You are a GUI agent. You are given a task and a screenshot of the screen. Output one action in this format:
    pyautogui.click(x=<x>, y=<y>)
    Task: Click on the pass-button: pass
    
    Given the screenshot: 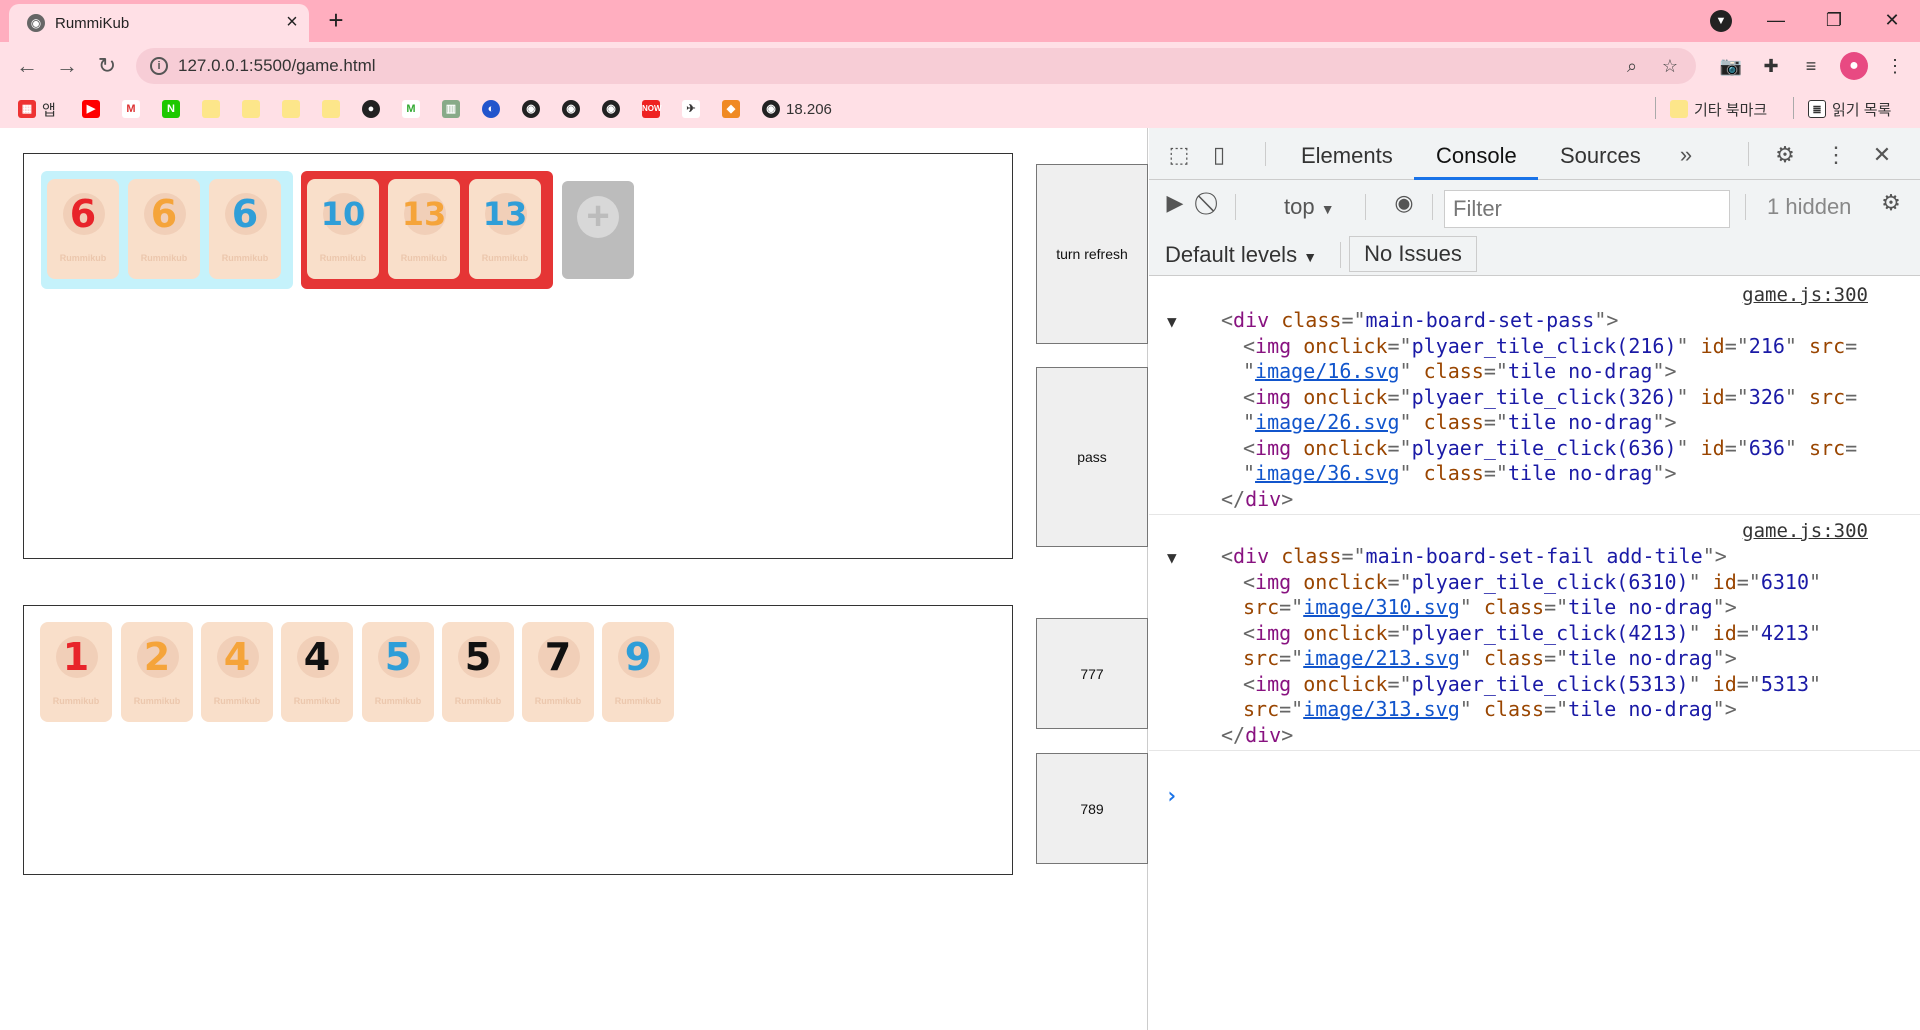 What is the action you would take?
    pyautogui.click(x=1092, y=457)
    